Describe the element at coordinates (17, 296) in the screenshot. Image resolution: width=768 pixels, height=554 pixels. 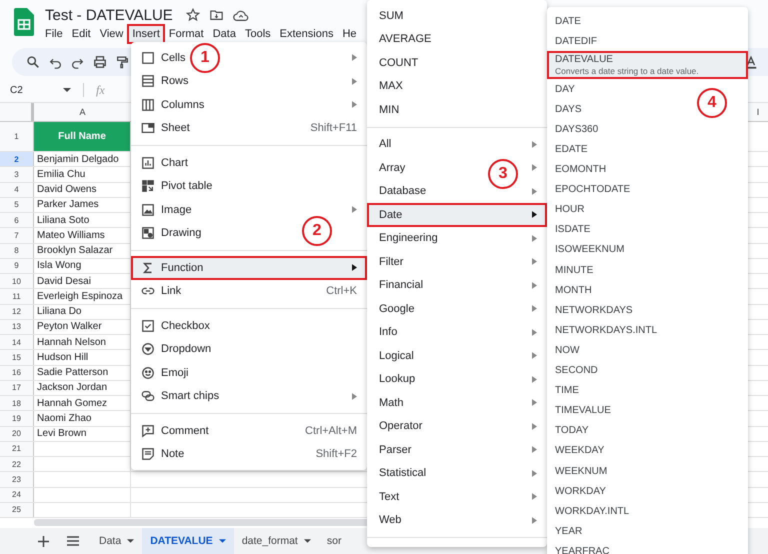
I see `row-number: 11` at that location.